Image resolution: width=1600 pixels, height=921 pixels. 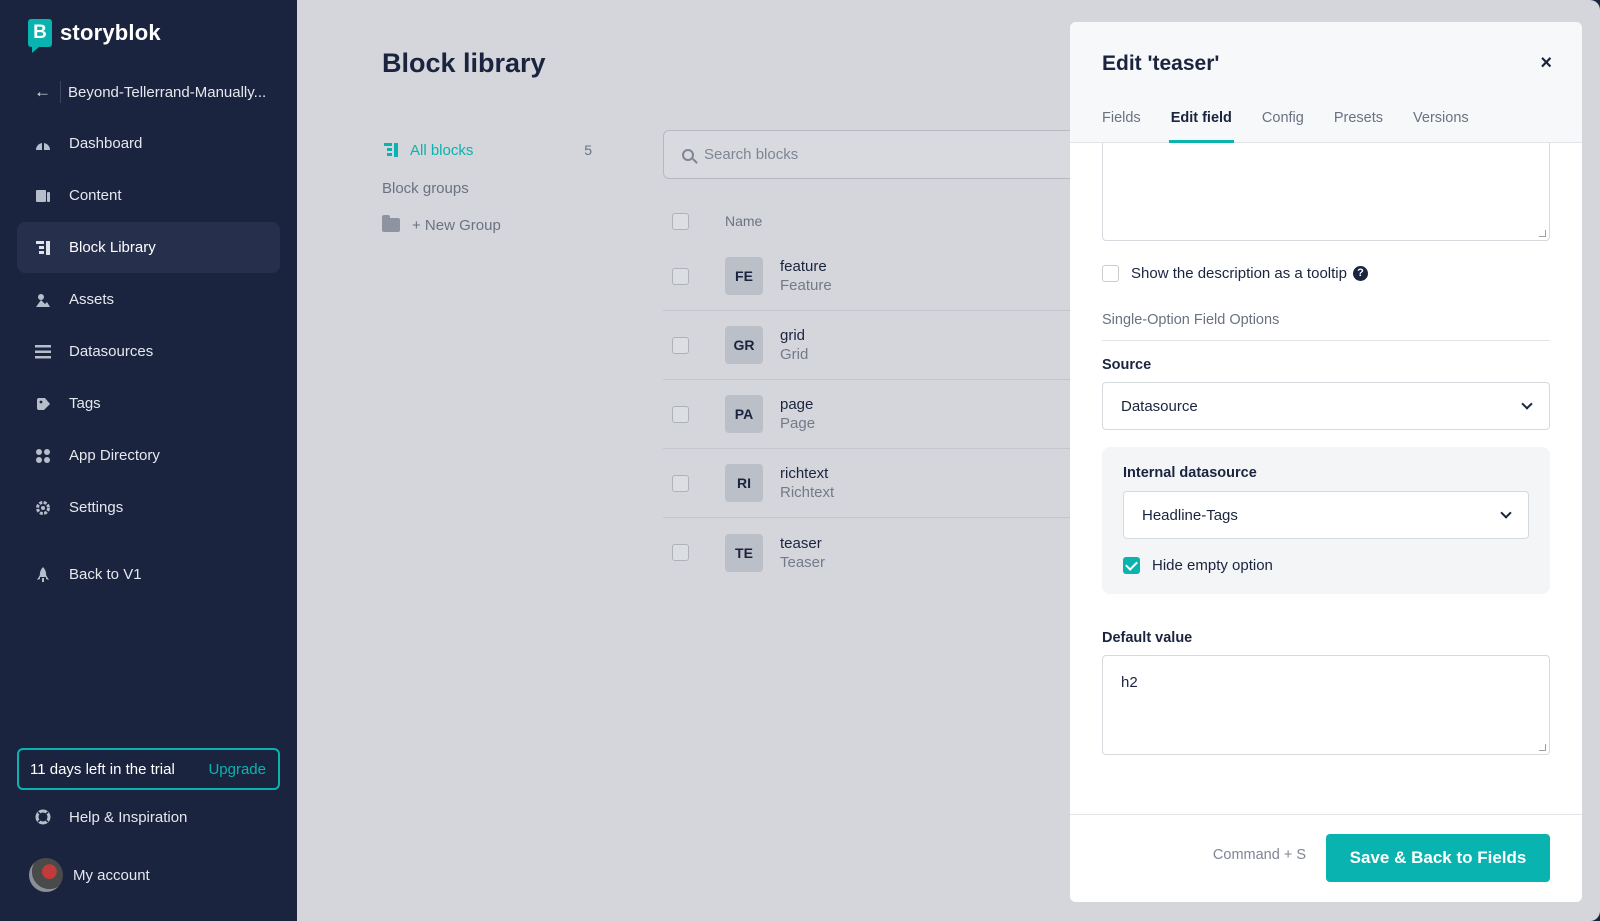 What do you see at coordinates (43, 144) in the screenshot?
I see `dashboard-icon` at bounding box center [43, 144].